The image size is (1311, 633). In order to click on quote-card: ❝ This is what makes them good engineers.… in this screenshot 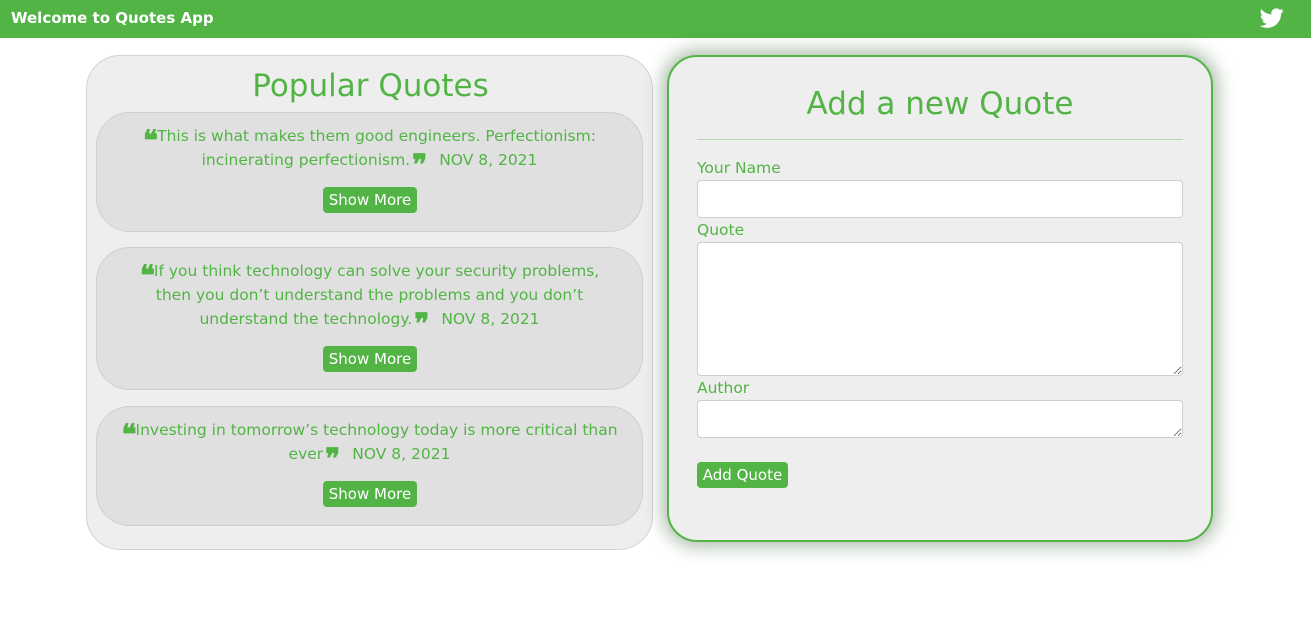, I will do `click(369, 172)`.